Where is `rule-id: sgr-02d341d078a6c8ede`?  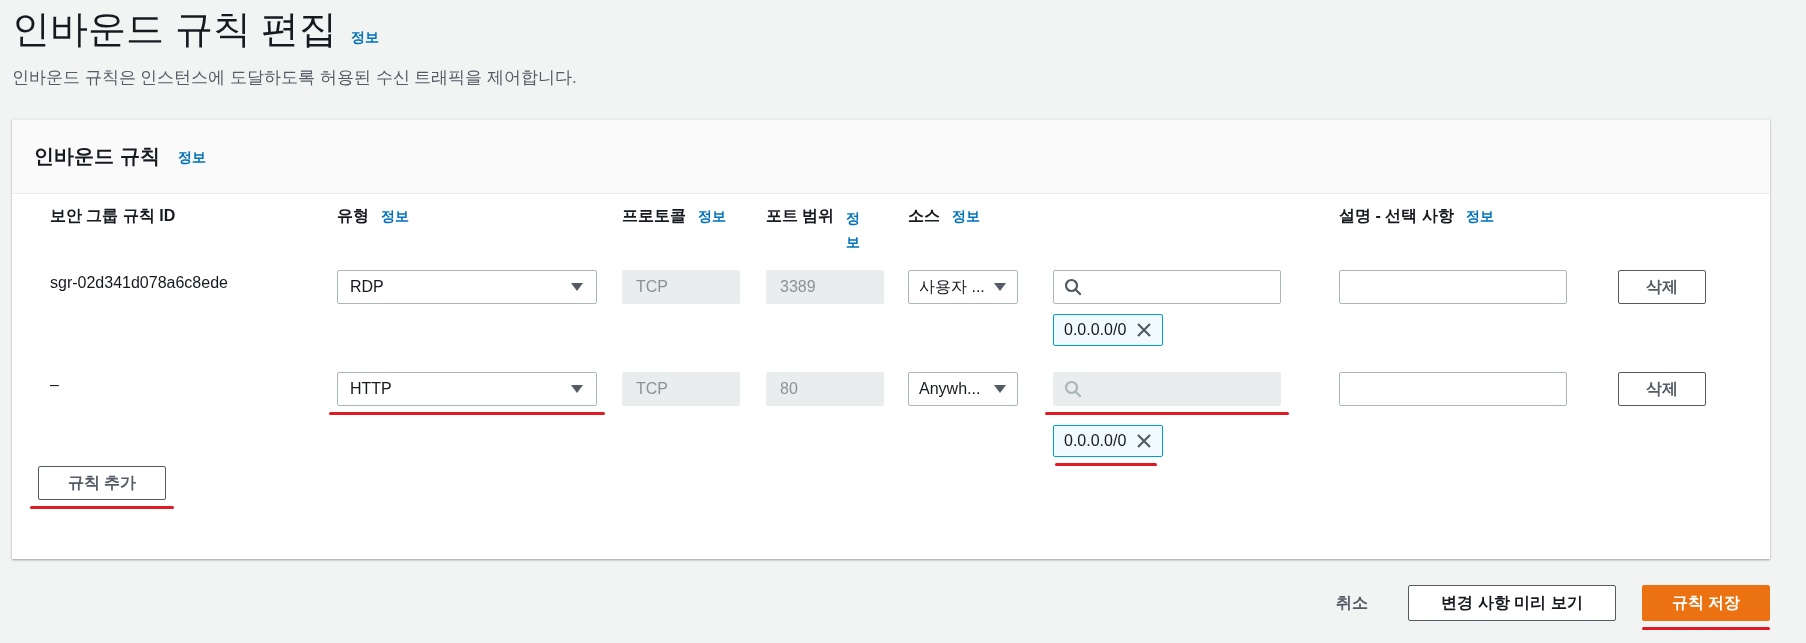 rule-id: sgr-02d341d078a6c8ede is located at coordinates (139, 283).